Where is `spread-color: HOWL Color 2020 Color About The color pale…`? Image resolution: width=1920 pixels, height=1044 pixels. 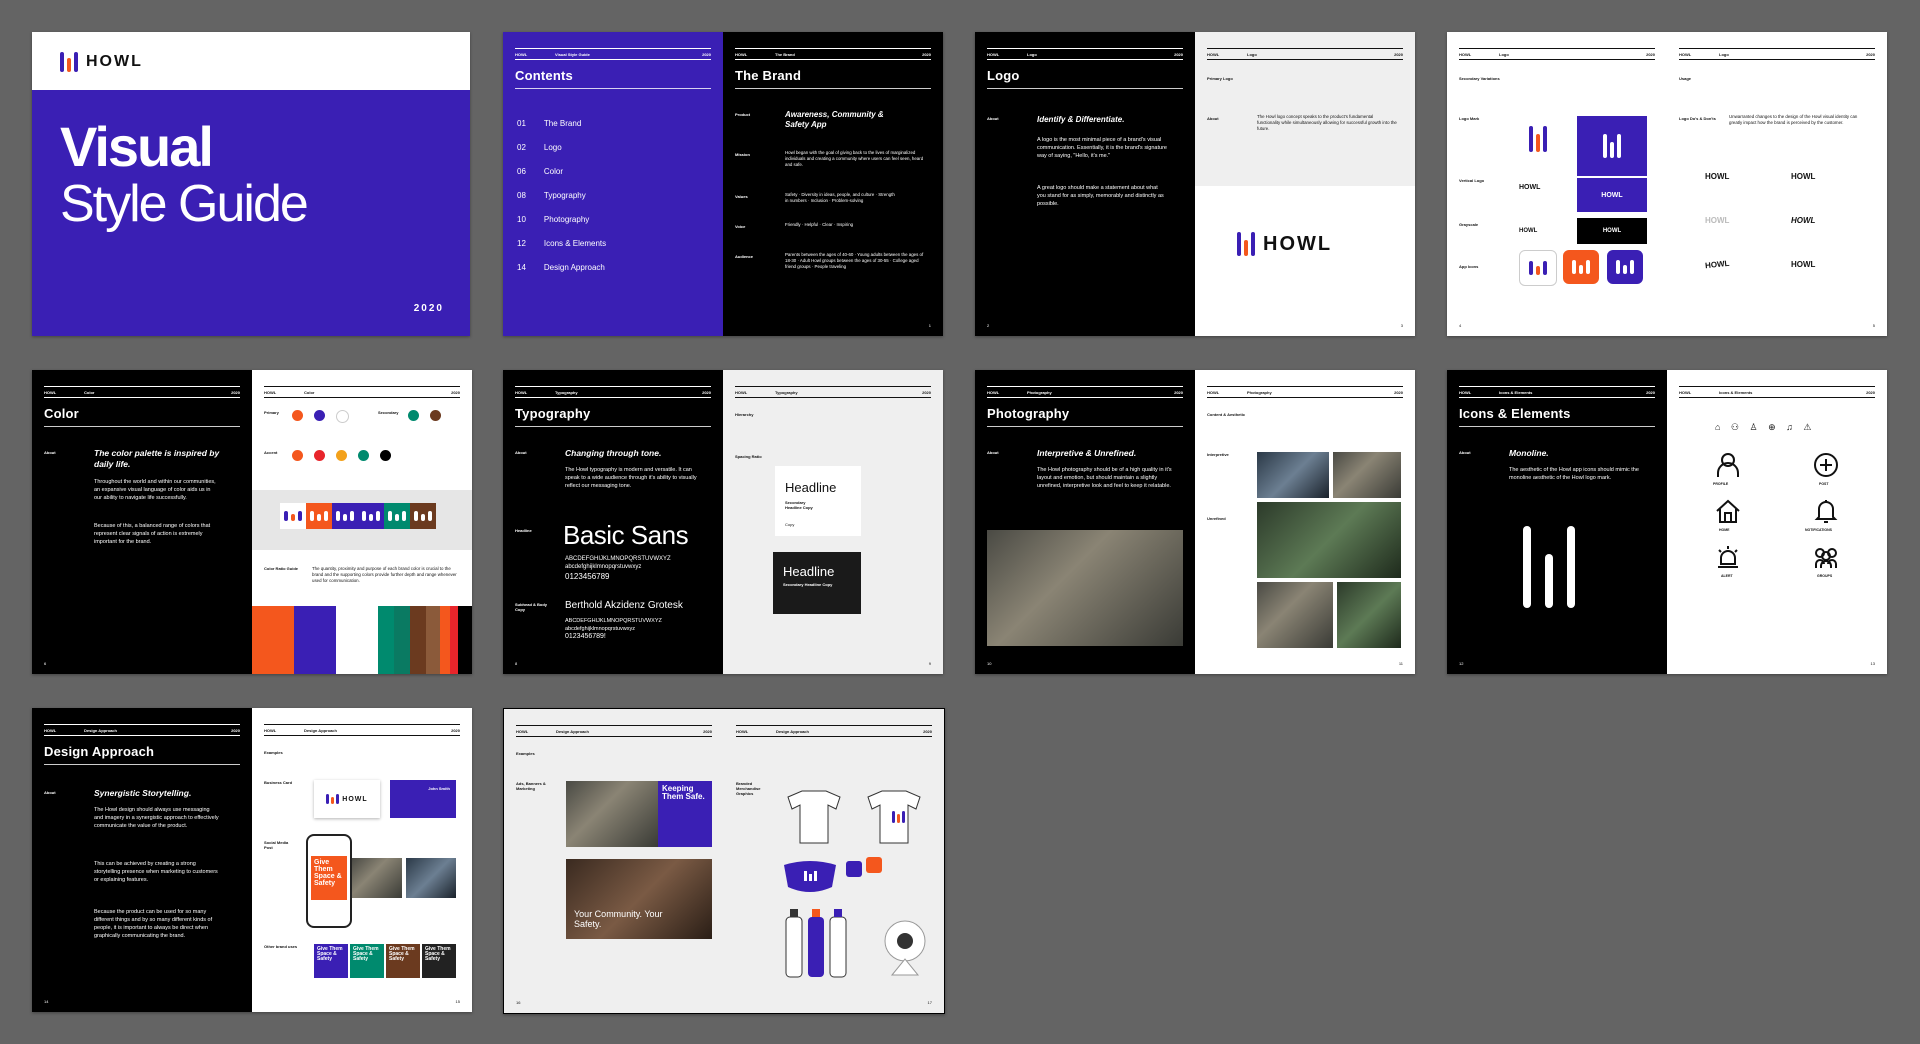 spread-color: HOWL Color 2020 Color About The color pale… is located at coordinates (252, 522).